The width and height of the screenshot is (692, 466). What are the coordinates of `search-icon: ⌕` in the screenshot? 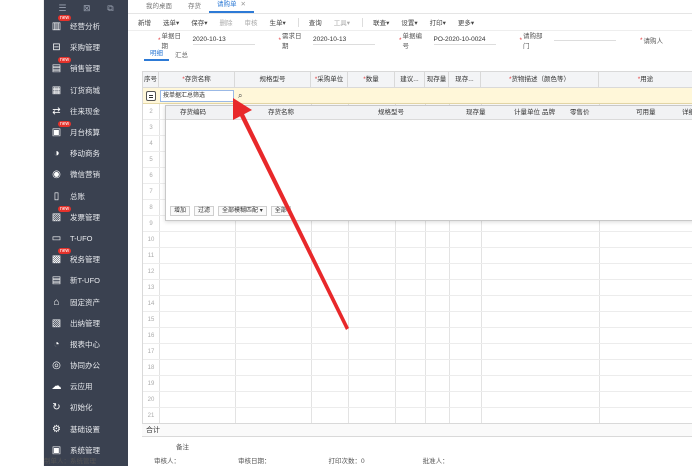 It's located at (243, 96).